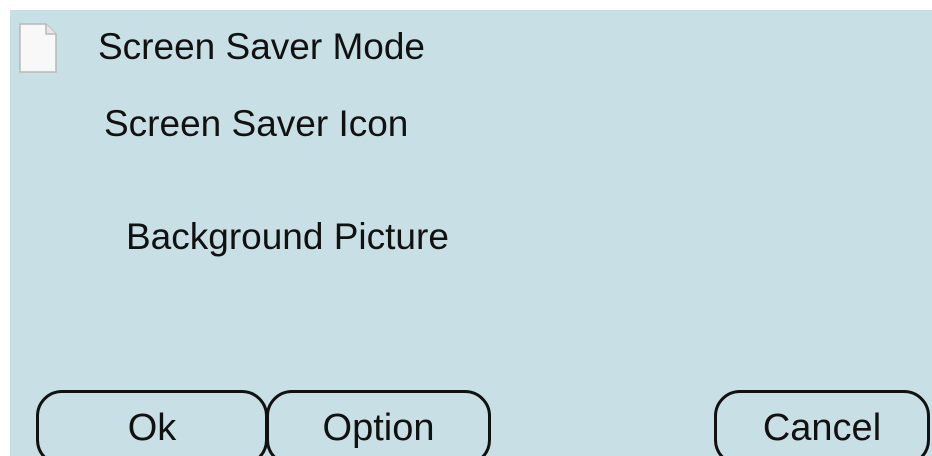  I want to click on ok-button: Ok, so click(152, 423).